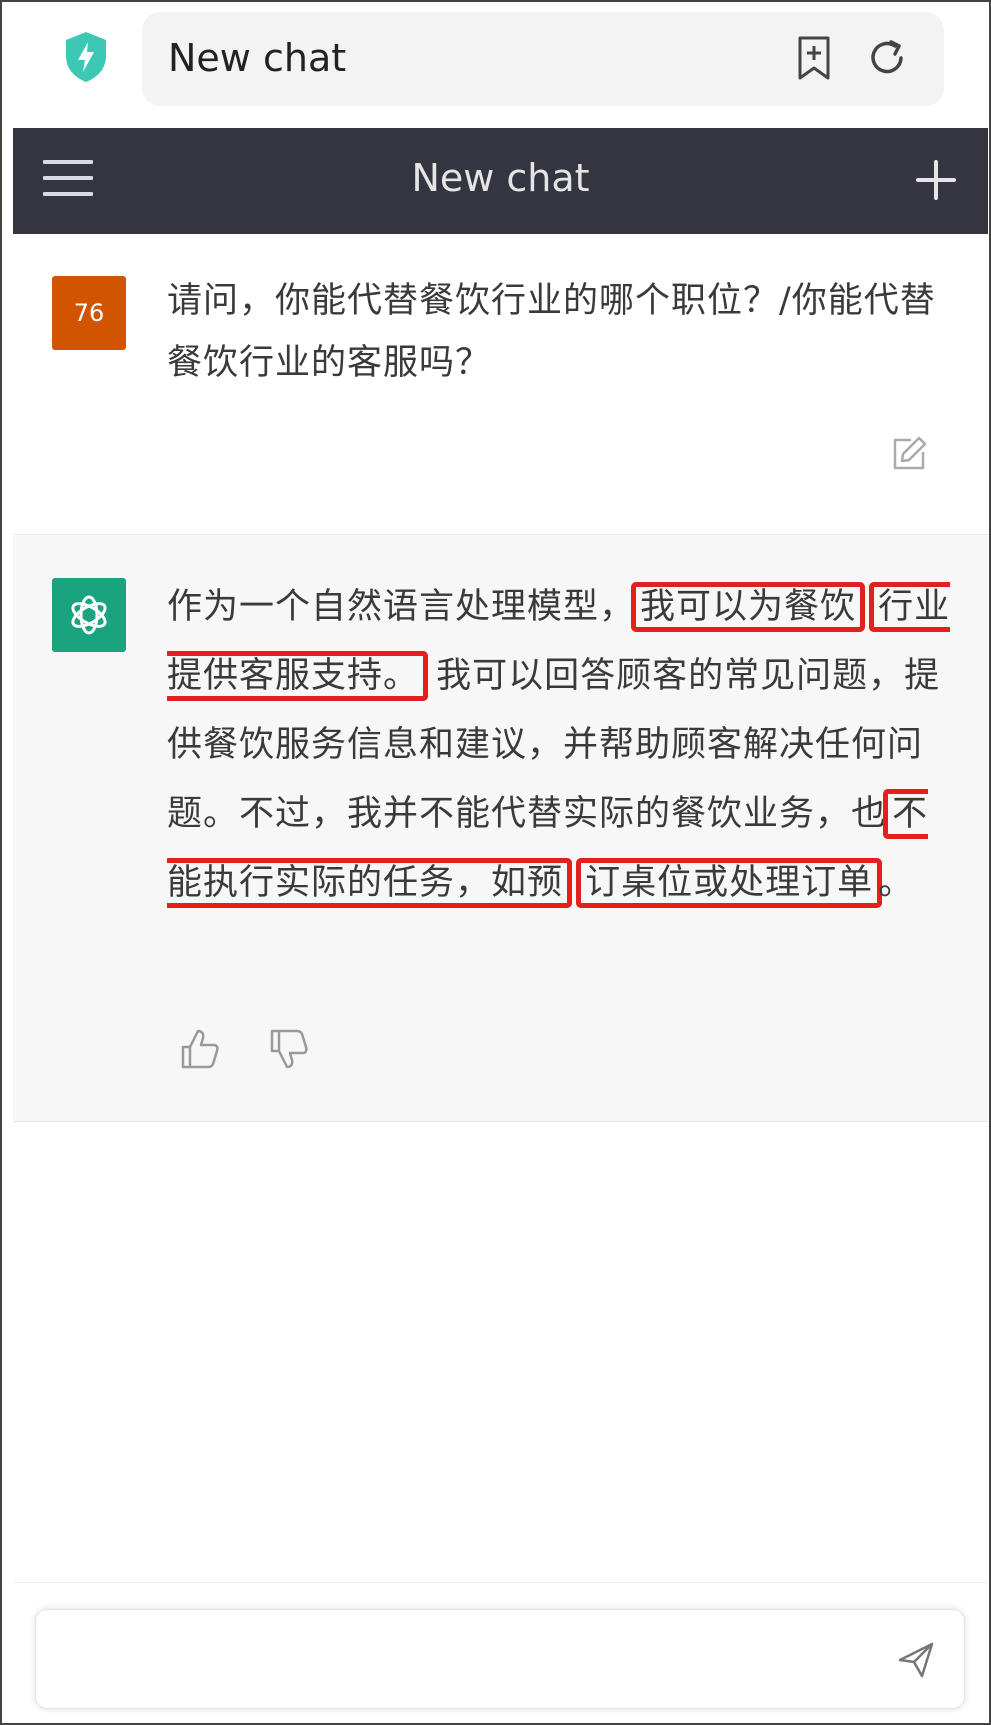 The width and height of the screenshot is (991, 1725). What do you see at coordinates (936, 180) in the screenshot?
I see `plus-icon` at bounding box center [936, 180].